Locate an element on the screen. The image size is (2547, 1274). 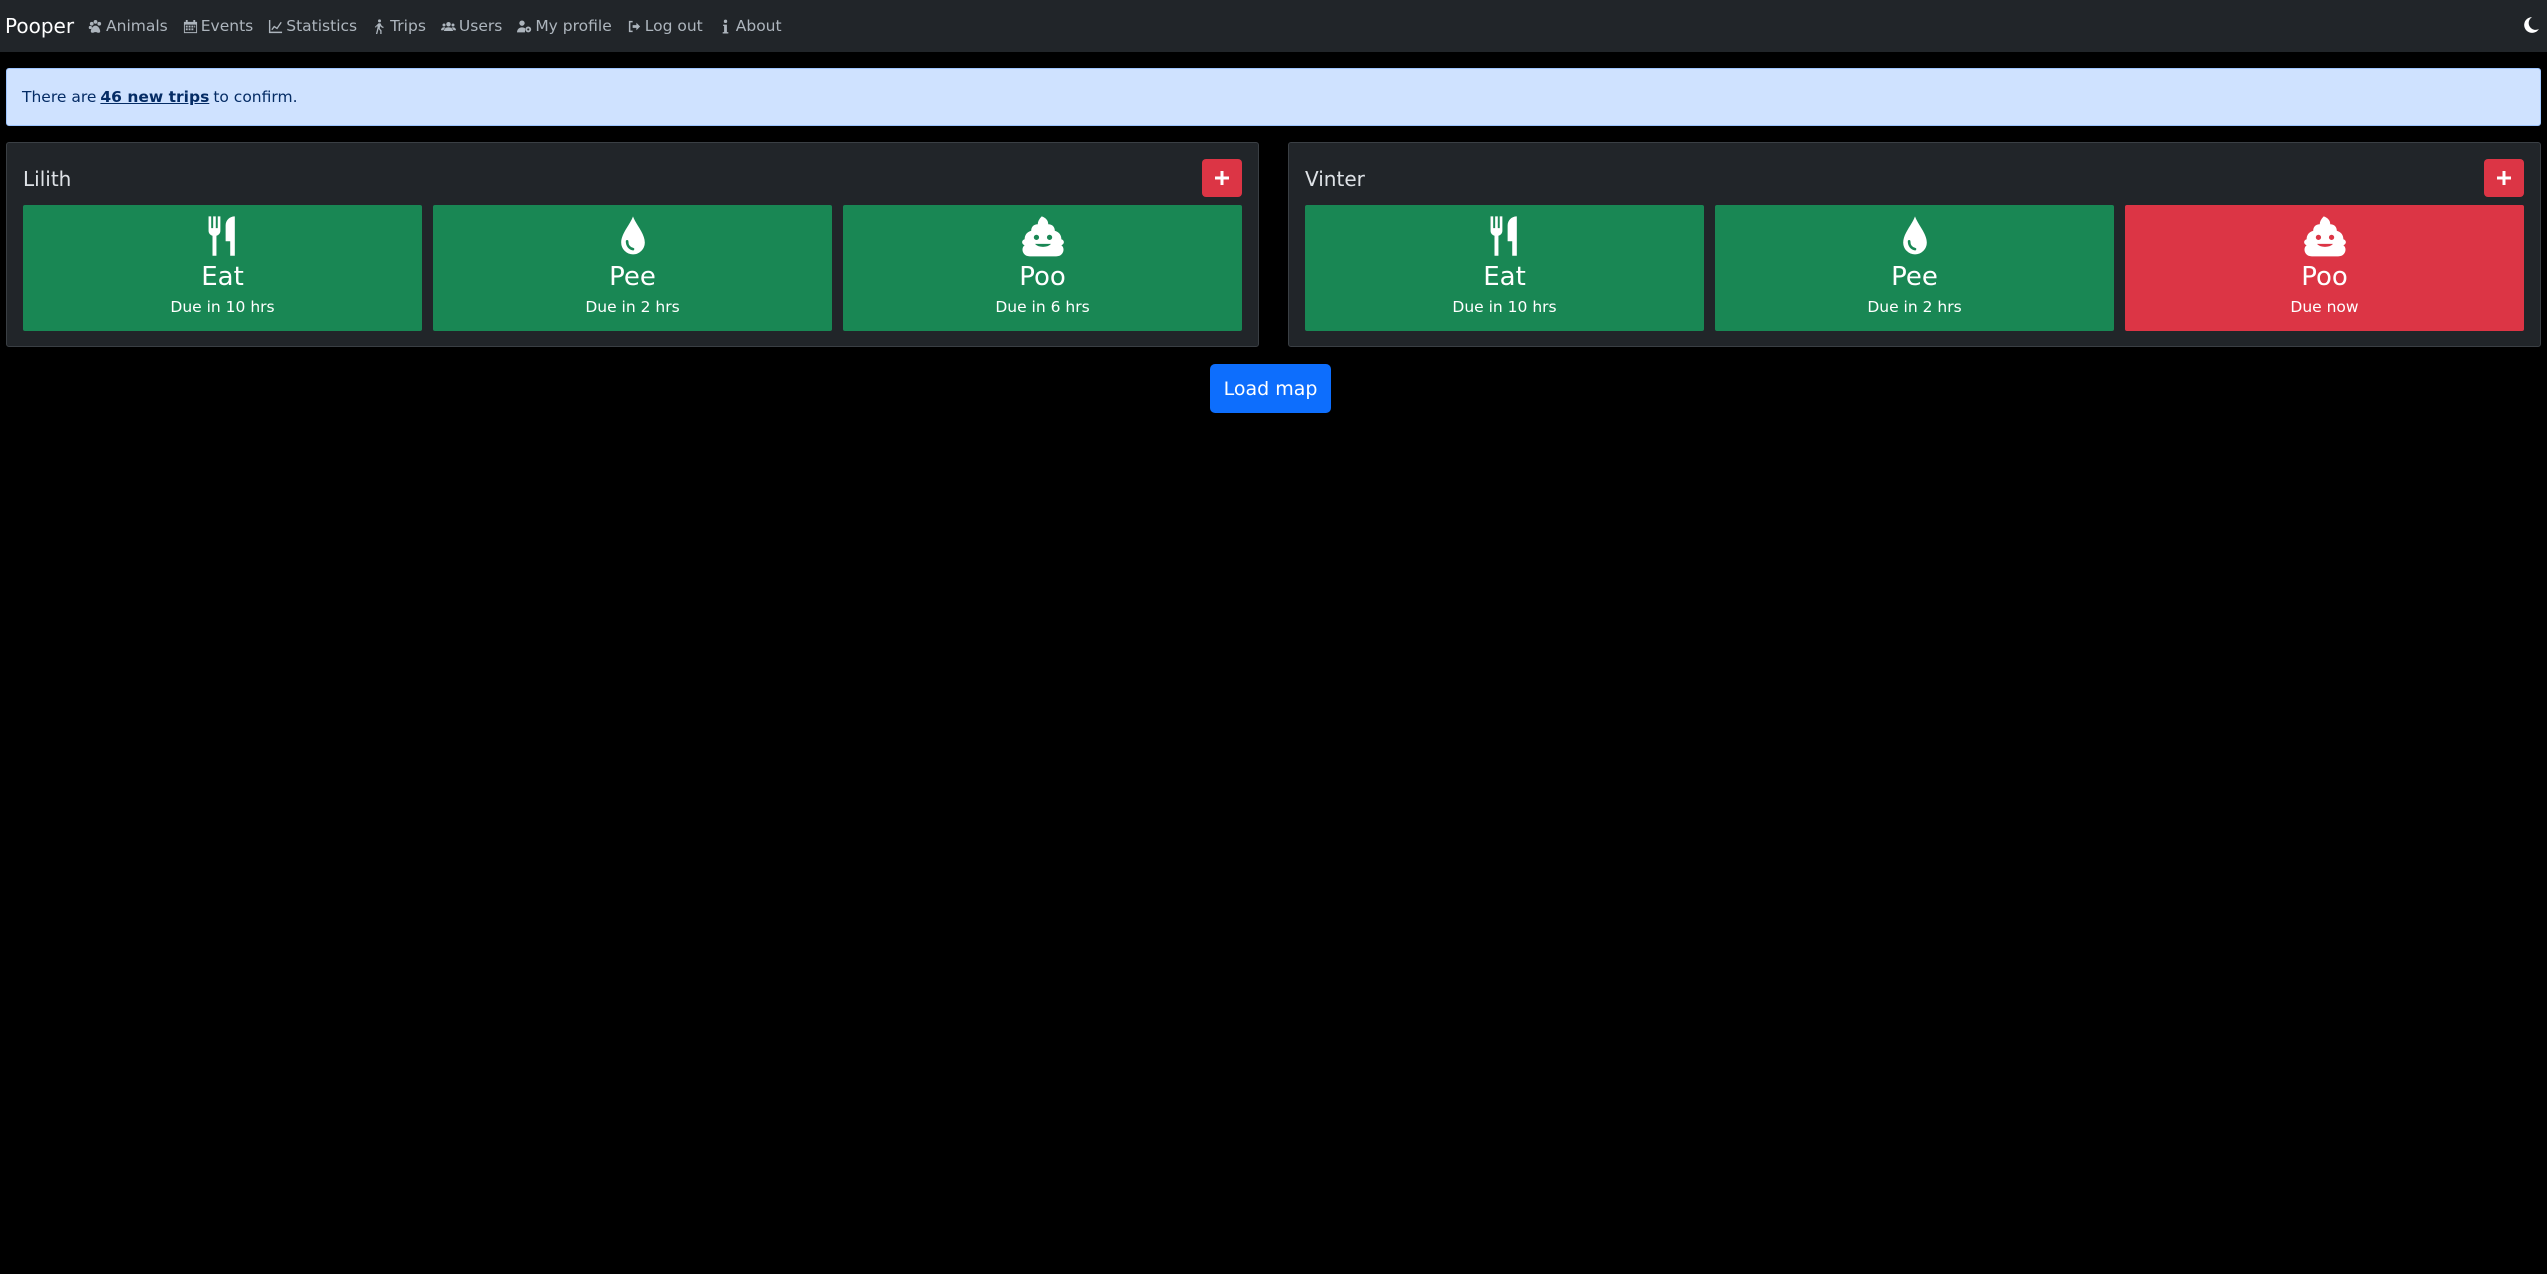
nav-users-label: Users is located at coordinates (480, 26).